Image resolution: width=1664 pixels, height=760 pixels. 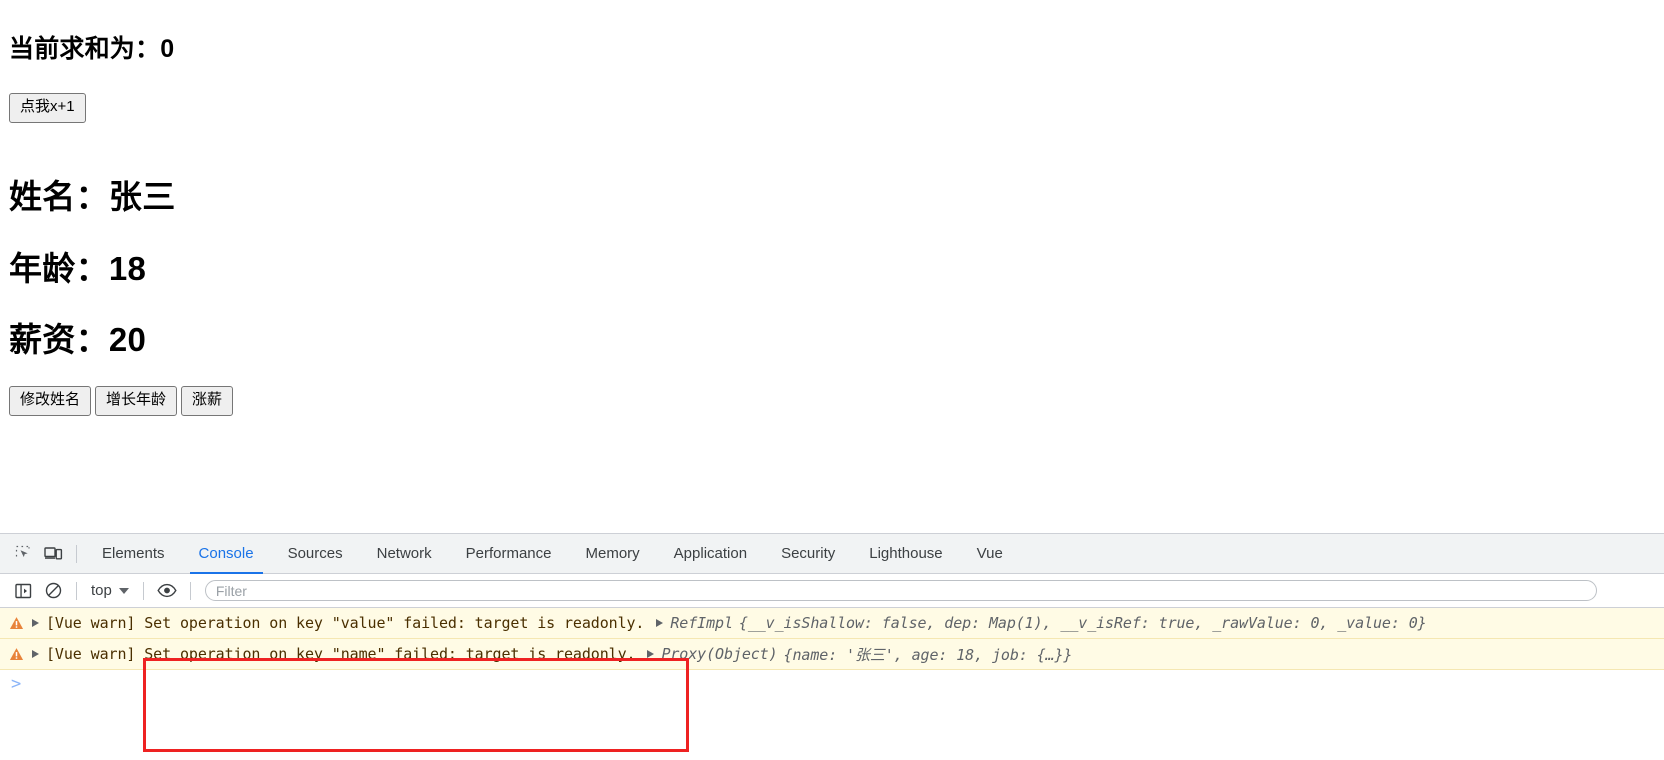 I want to click on object-constructor-name: RefImpl, so click(x=701, y=623).